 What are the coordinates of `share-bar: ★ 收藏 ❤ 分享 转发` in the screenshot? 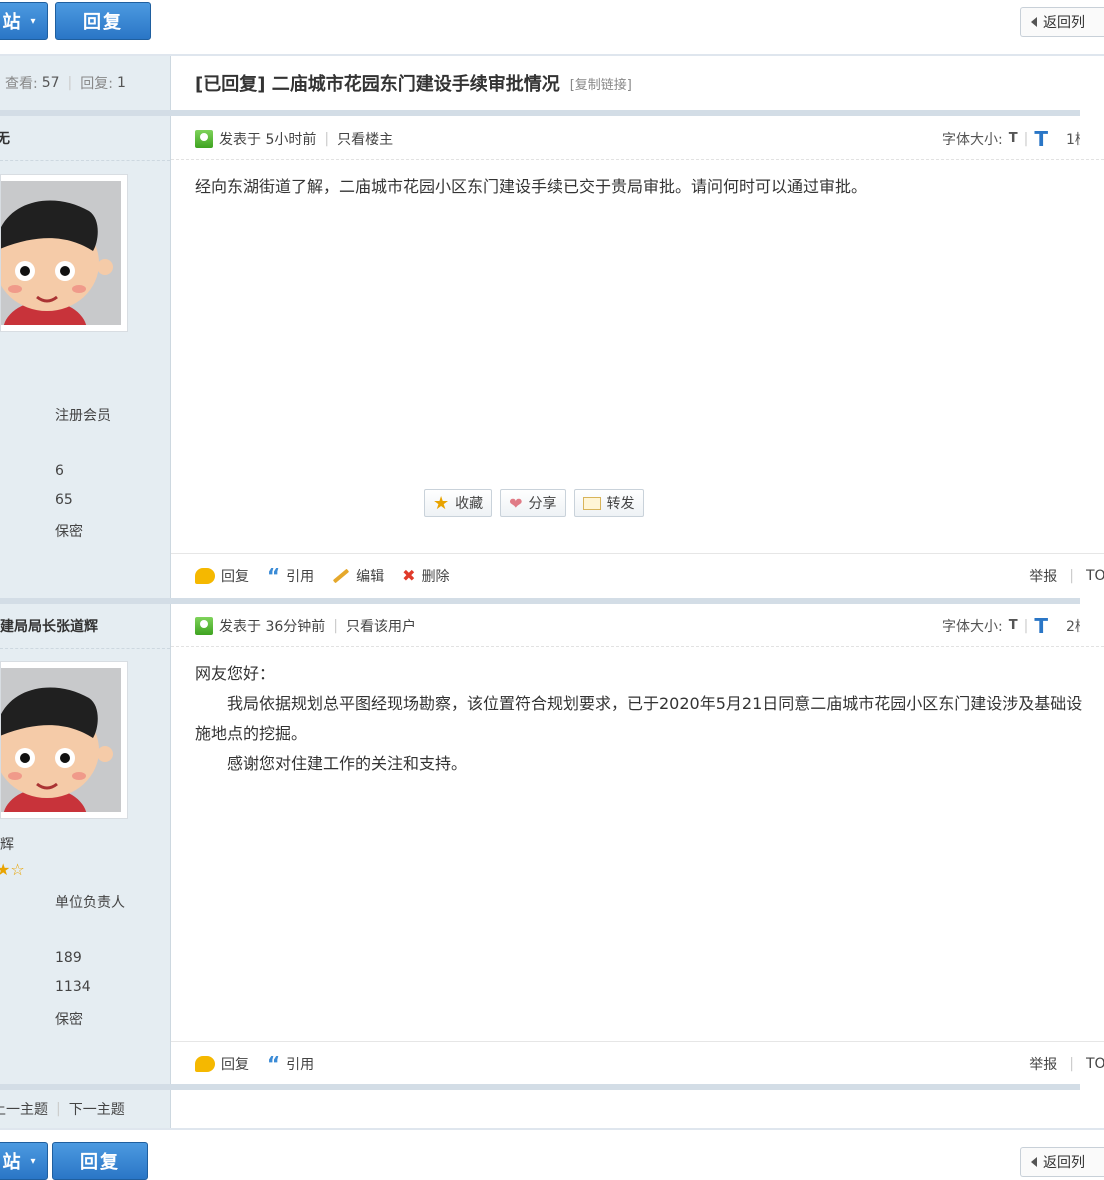 It's located at (534, 503).